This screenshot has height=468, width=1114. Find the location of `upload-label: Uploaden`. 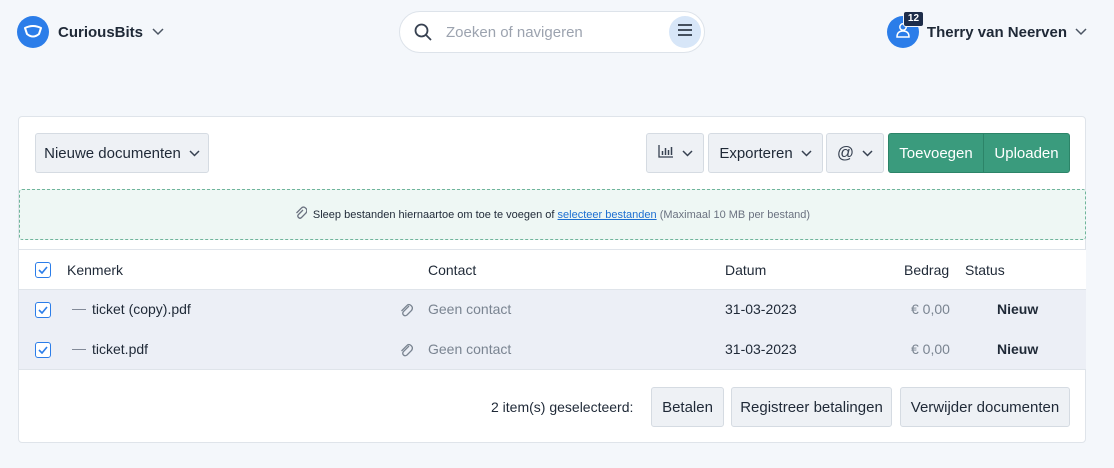

upload-label: Uploaden is located at coordinates (1026, 153).